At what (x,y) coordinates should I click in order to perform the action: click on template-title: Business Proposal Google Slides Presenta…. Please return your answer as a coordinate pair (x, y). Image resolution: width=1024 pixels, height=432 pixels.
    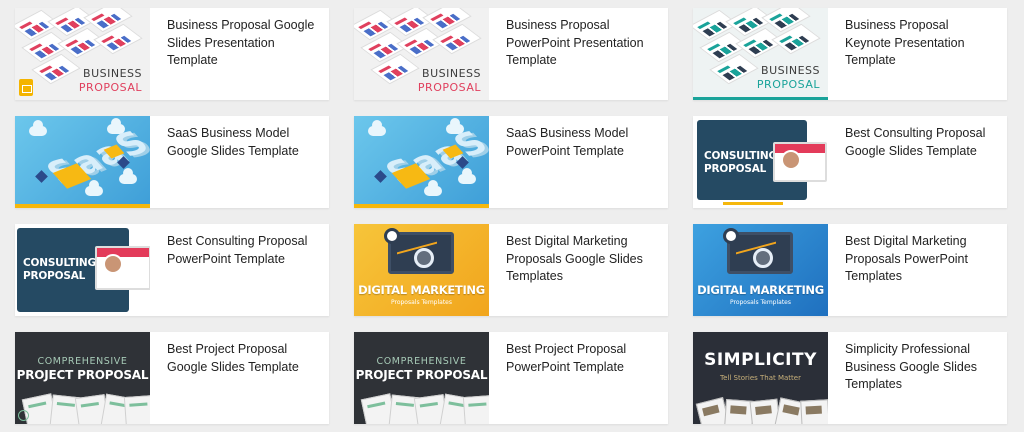
    Looking at the image, I should click on (239, 54).